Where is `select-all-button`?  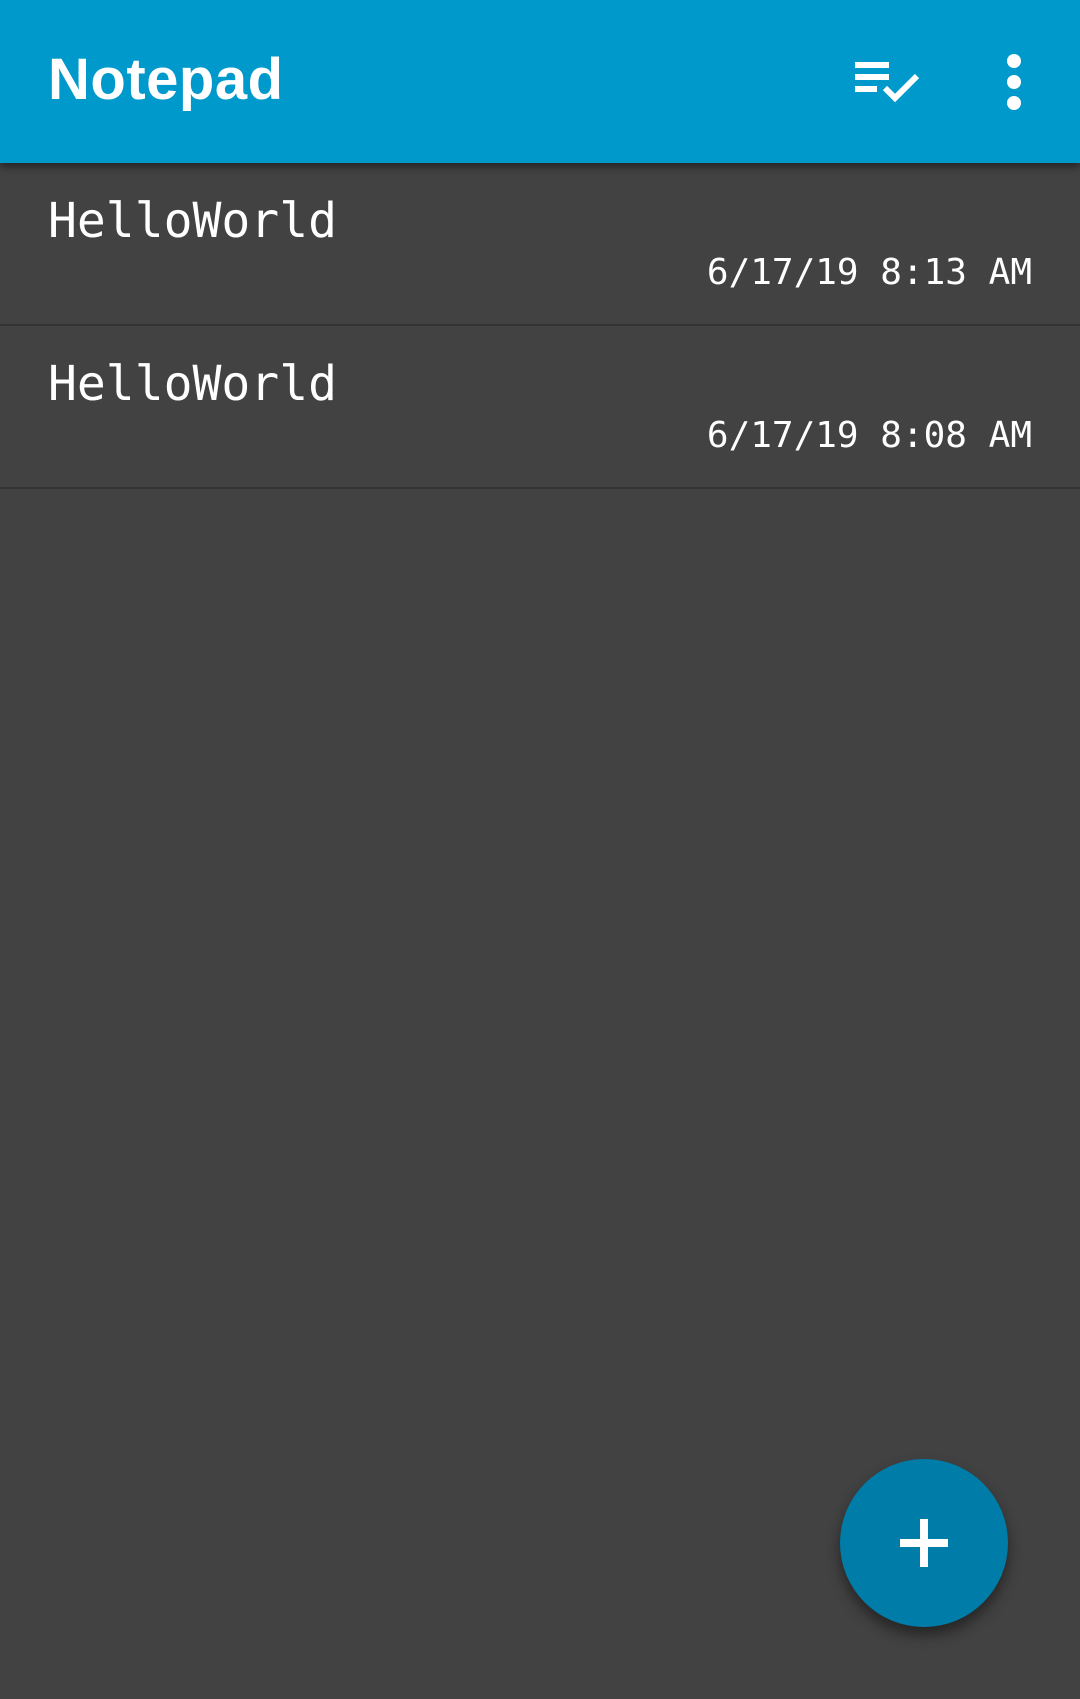
select-all-button is located at coordinates (888, 82).